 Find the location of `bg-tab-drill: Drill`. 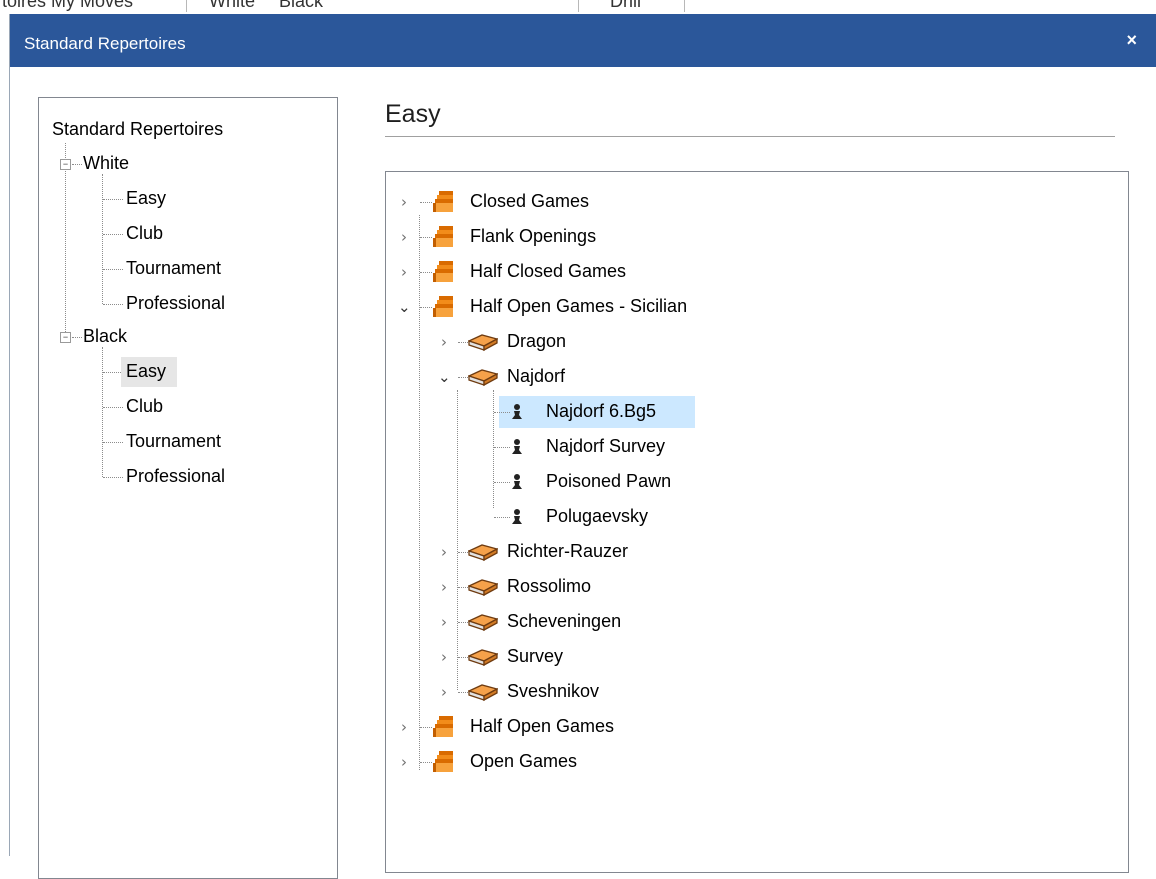

bg-tab-drill: Drill is located at coordinates (625, 6).